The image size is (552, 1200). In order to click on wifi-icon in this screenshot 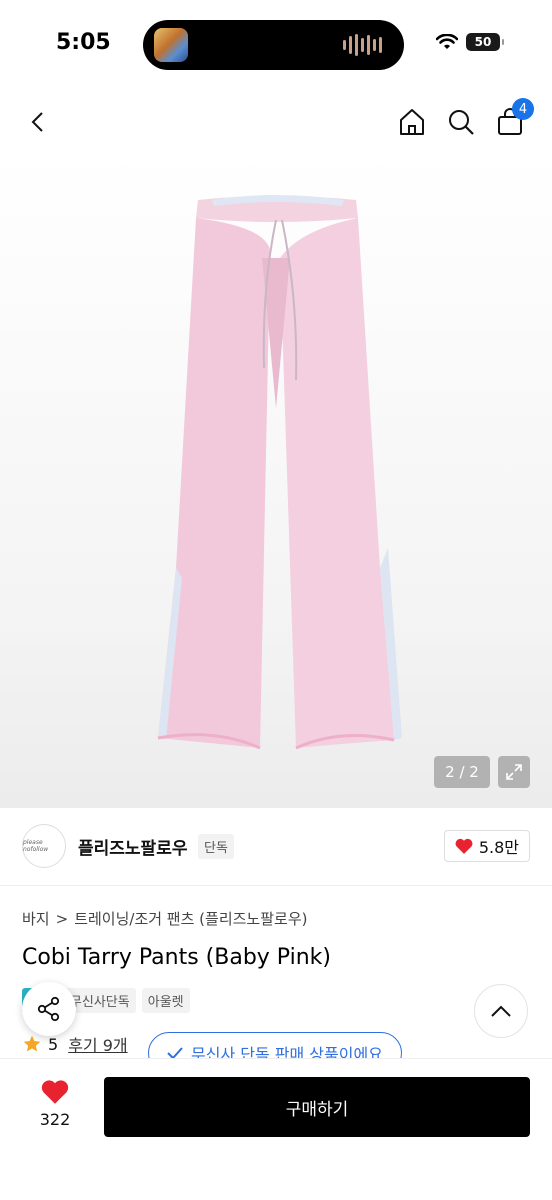, I will do `click(447, 41)`.